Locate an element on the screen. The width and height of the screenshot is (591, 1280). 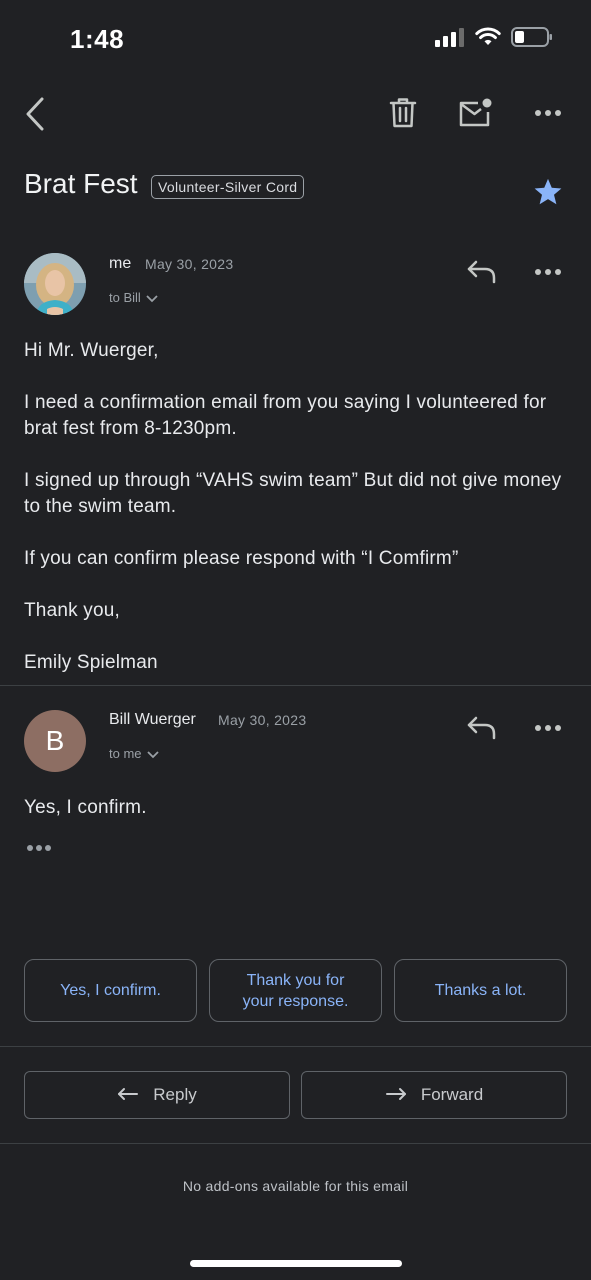
avatar-letter: B is located at coordinates (55, 740).